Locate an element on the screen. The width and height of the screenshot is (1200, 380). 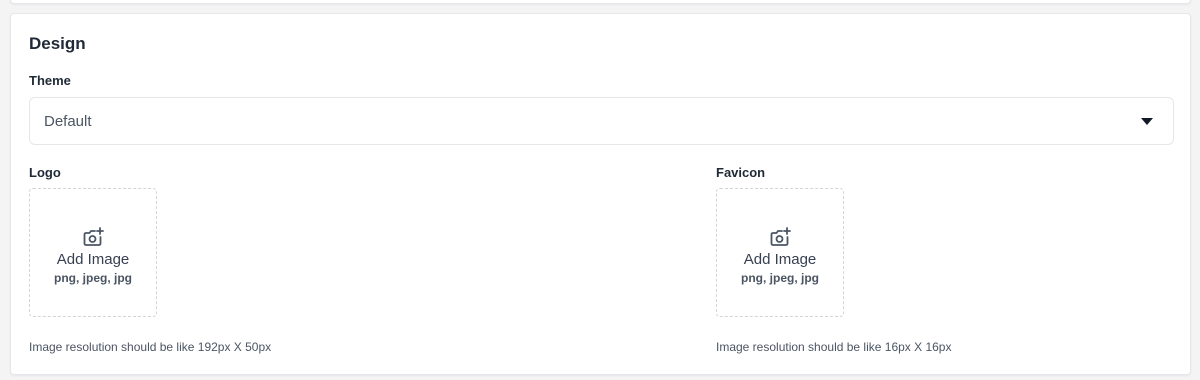
favicon-upload-dropzone: Add Image png, jpeg, jpg is located at coordinates (780, 252).